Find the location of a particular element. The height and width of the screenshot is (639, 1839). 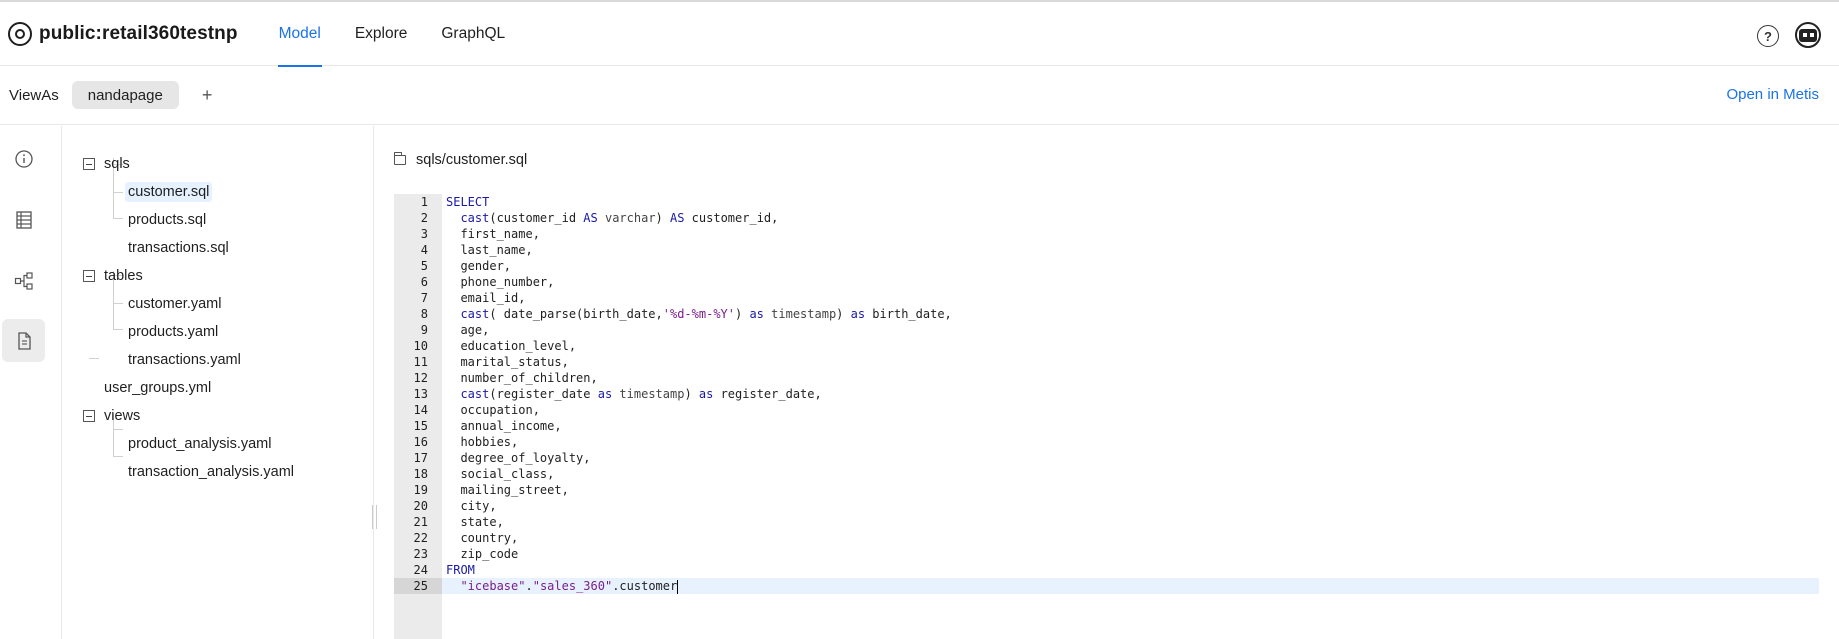

code-line: 23 zip_code is located at coordinates (1106, 554).